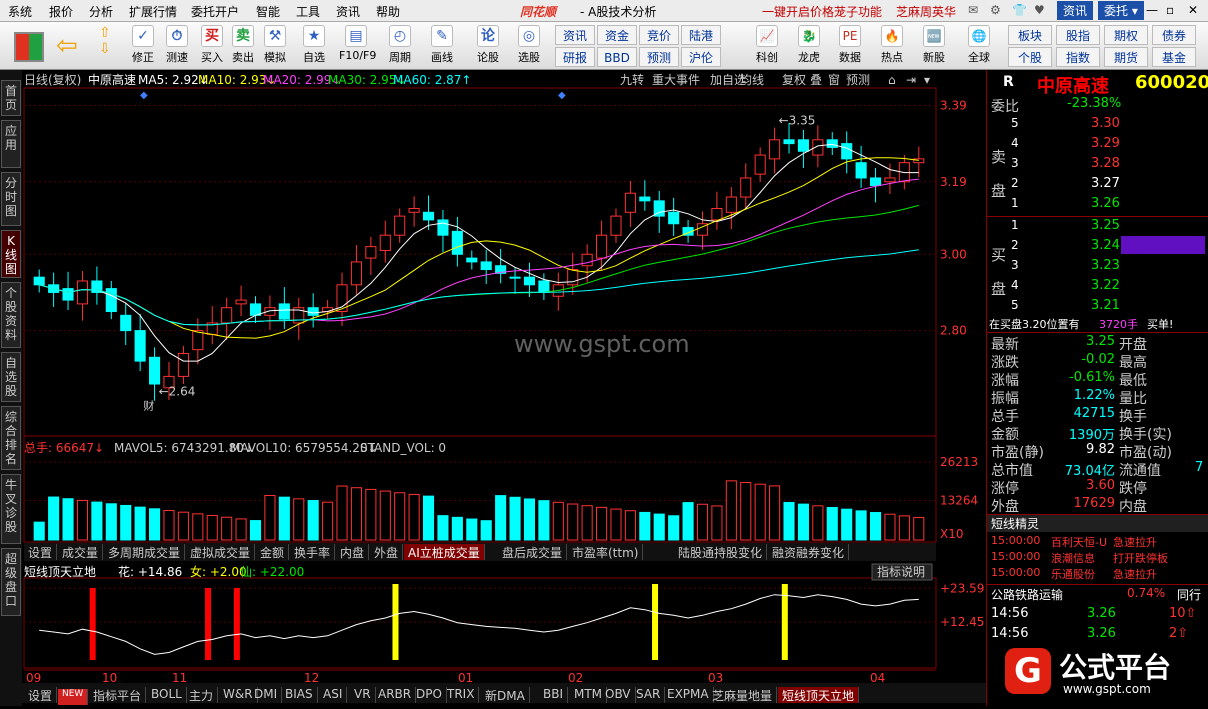 The width and height of the screenshot is (1208, 709). I want to click on bottom-tab-12: TRIX, so click(461, 695).